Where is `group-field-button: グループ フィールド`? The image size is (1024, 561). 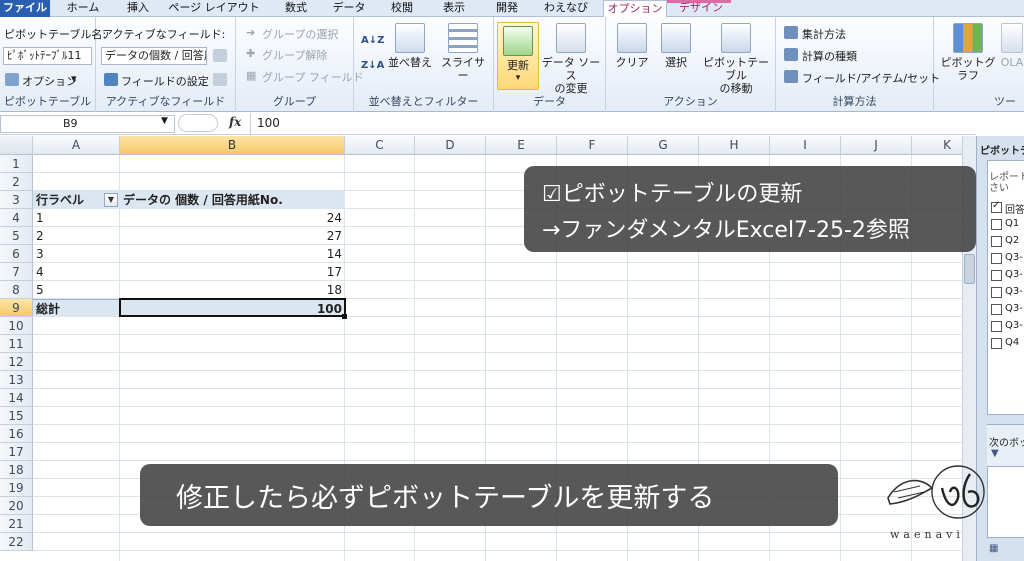 group-field-button: グループ フィールド is located at coordinates (313, 77).